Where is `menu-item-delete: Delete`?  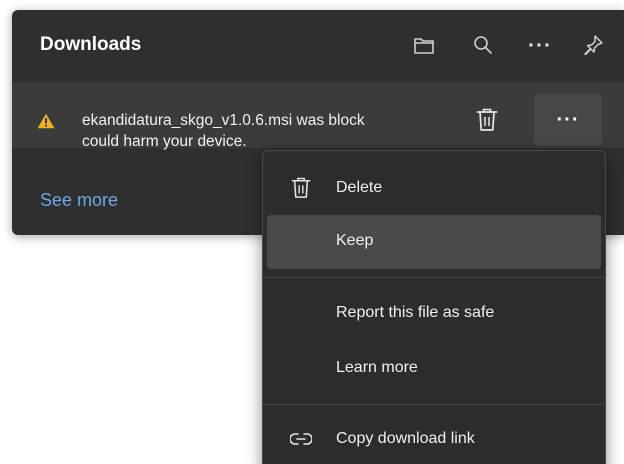 menu-item-delete: Delete is located at coordinates (434, 189).